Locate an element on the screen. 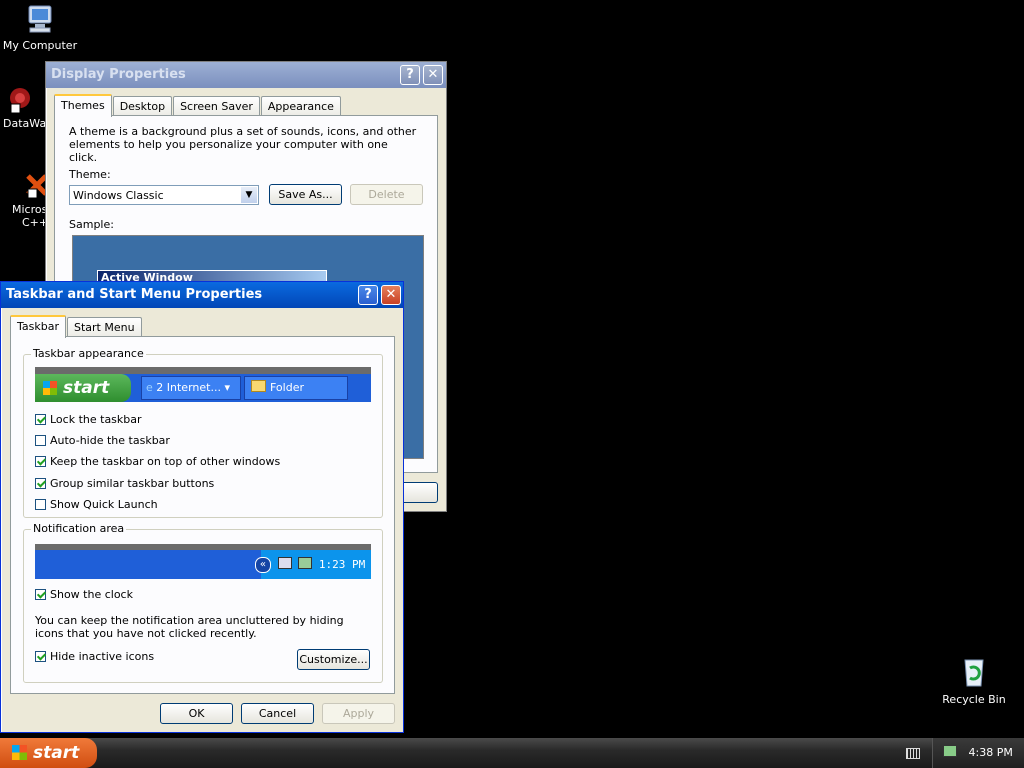  folder-icon is located at coordinates (258, 386).